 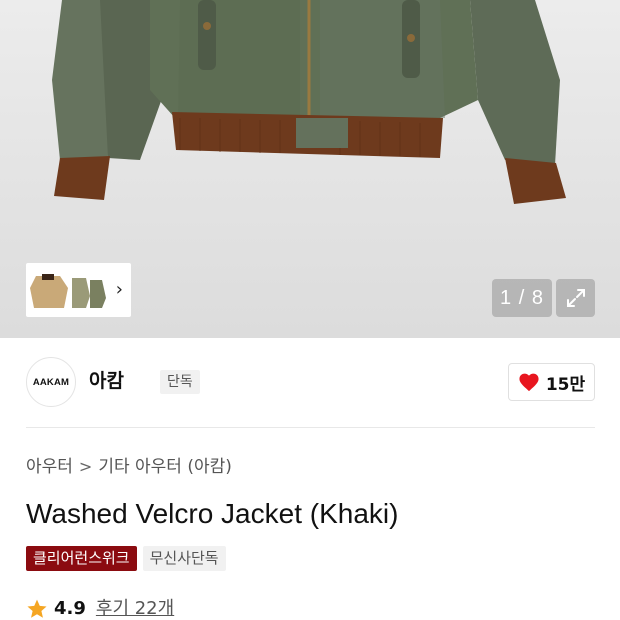 What do you see at coordinates (51, 382) in the screenshot?
I see `brand-logo: AAKAM` at bounding box center [51, 382].